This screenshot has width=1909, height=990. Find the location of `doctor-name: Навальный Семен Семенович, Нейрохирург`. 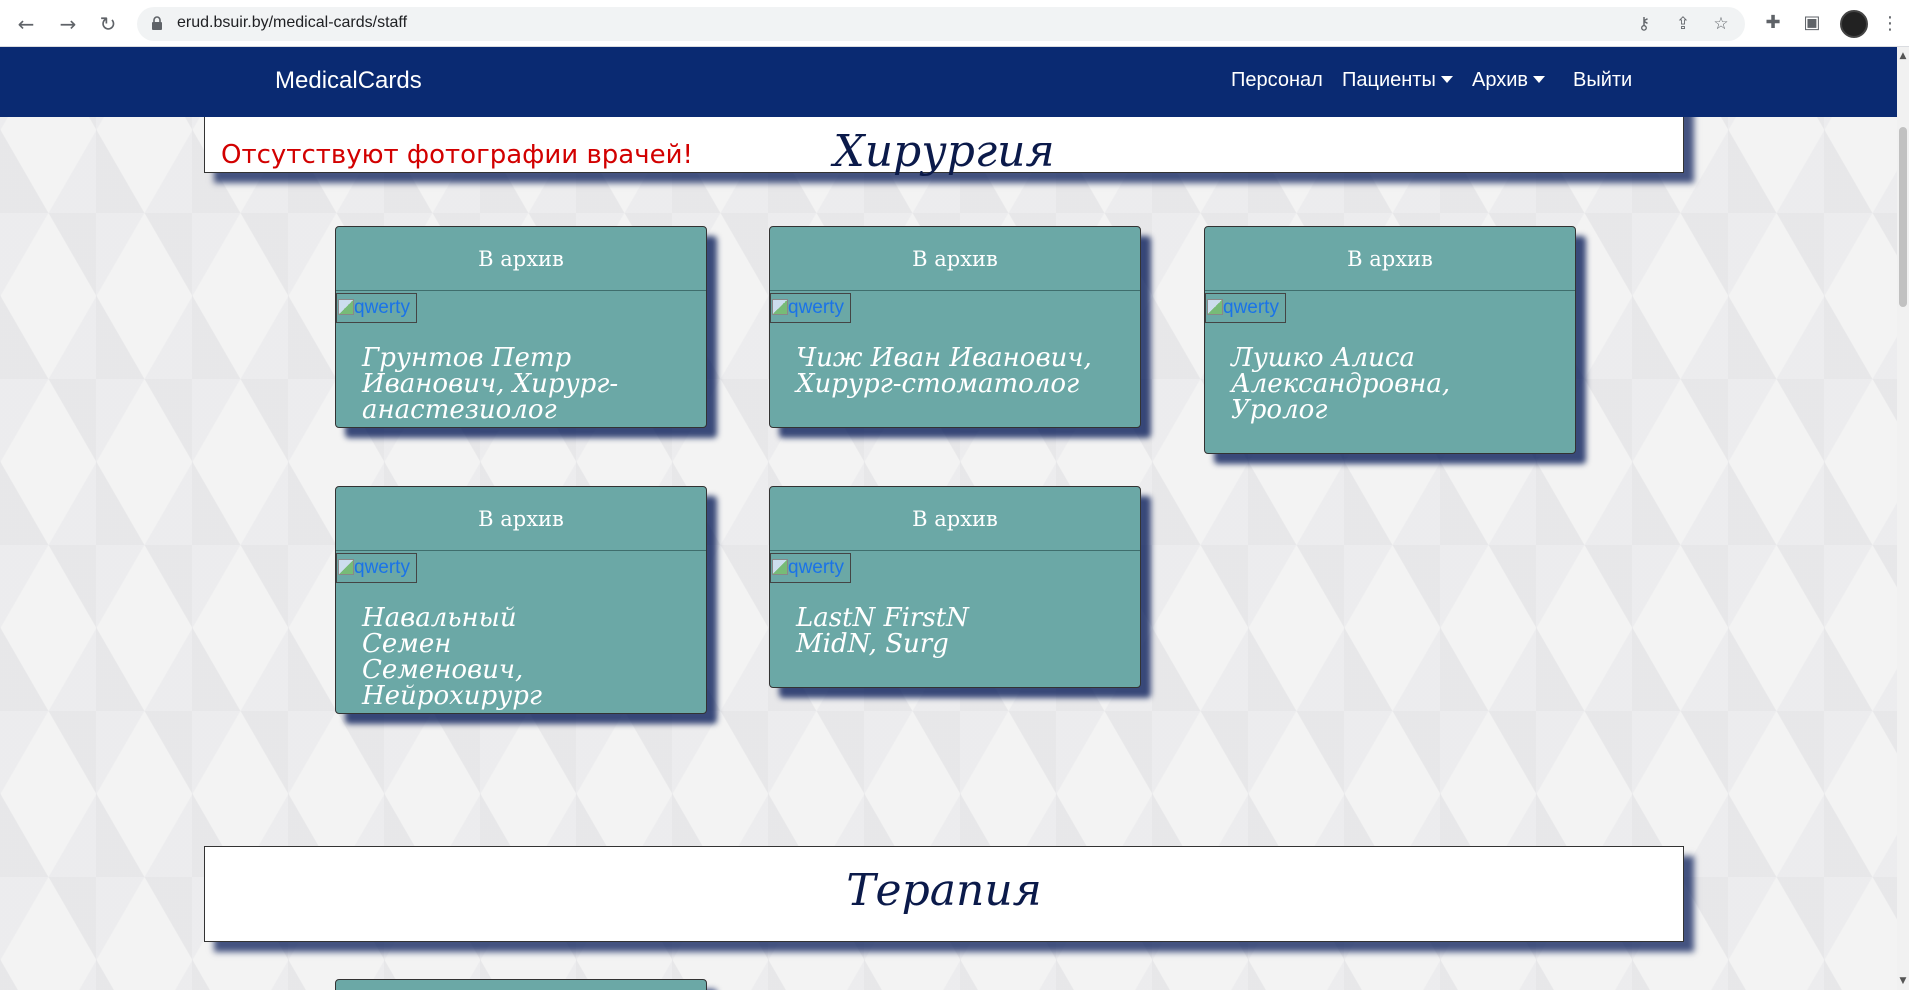

doctor-name: Навальный Семен Семенович, Нейрохирург is located at coordinates (452, 657).